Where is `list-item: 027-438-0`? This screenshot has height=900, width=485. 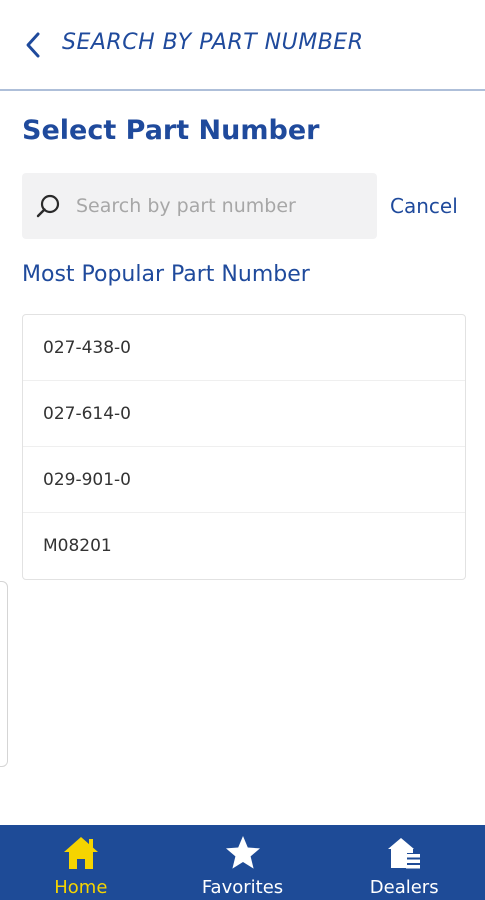 list-item: 027-438-0 is located at coordinates (244, 348).